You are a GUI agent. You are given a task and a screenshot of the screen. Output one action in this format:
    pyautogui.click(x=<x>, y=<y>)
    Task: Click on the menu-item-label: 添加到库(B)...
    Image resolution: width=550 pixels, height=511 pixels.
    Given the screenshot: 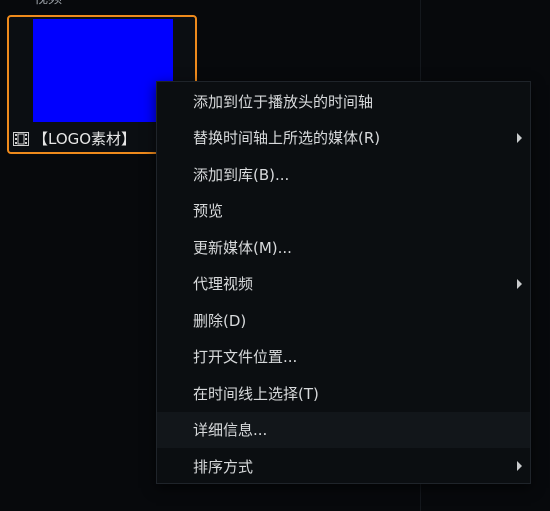 What is the action you would take?
    pyautogui.click(x=241, y=174)
    